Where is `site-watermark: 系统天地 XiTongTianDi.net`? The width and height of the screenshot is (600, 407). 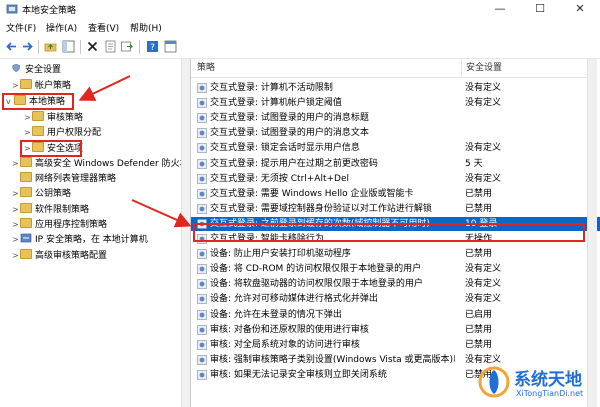
site-watermark: 系统天地 XiTongTianDi.net is located at coordinates (539, 383).